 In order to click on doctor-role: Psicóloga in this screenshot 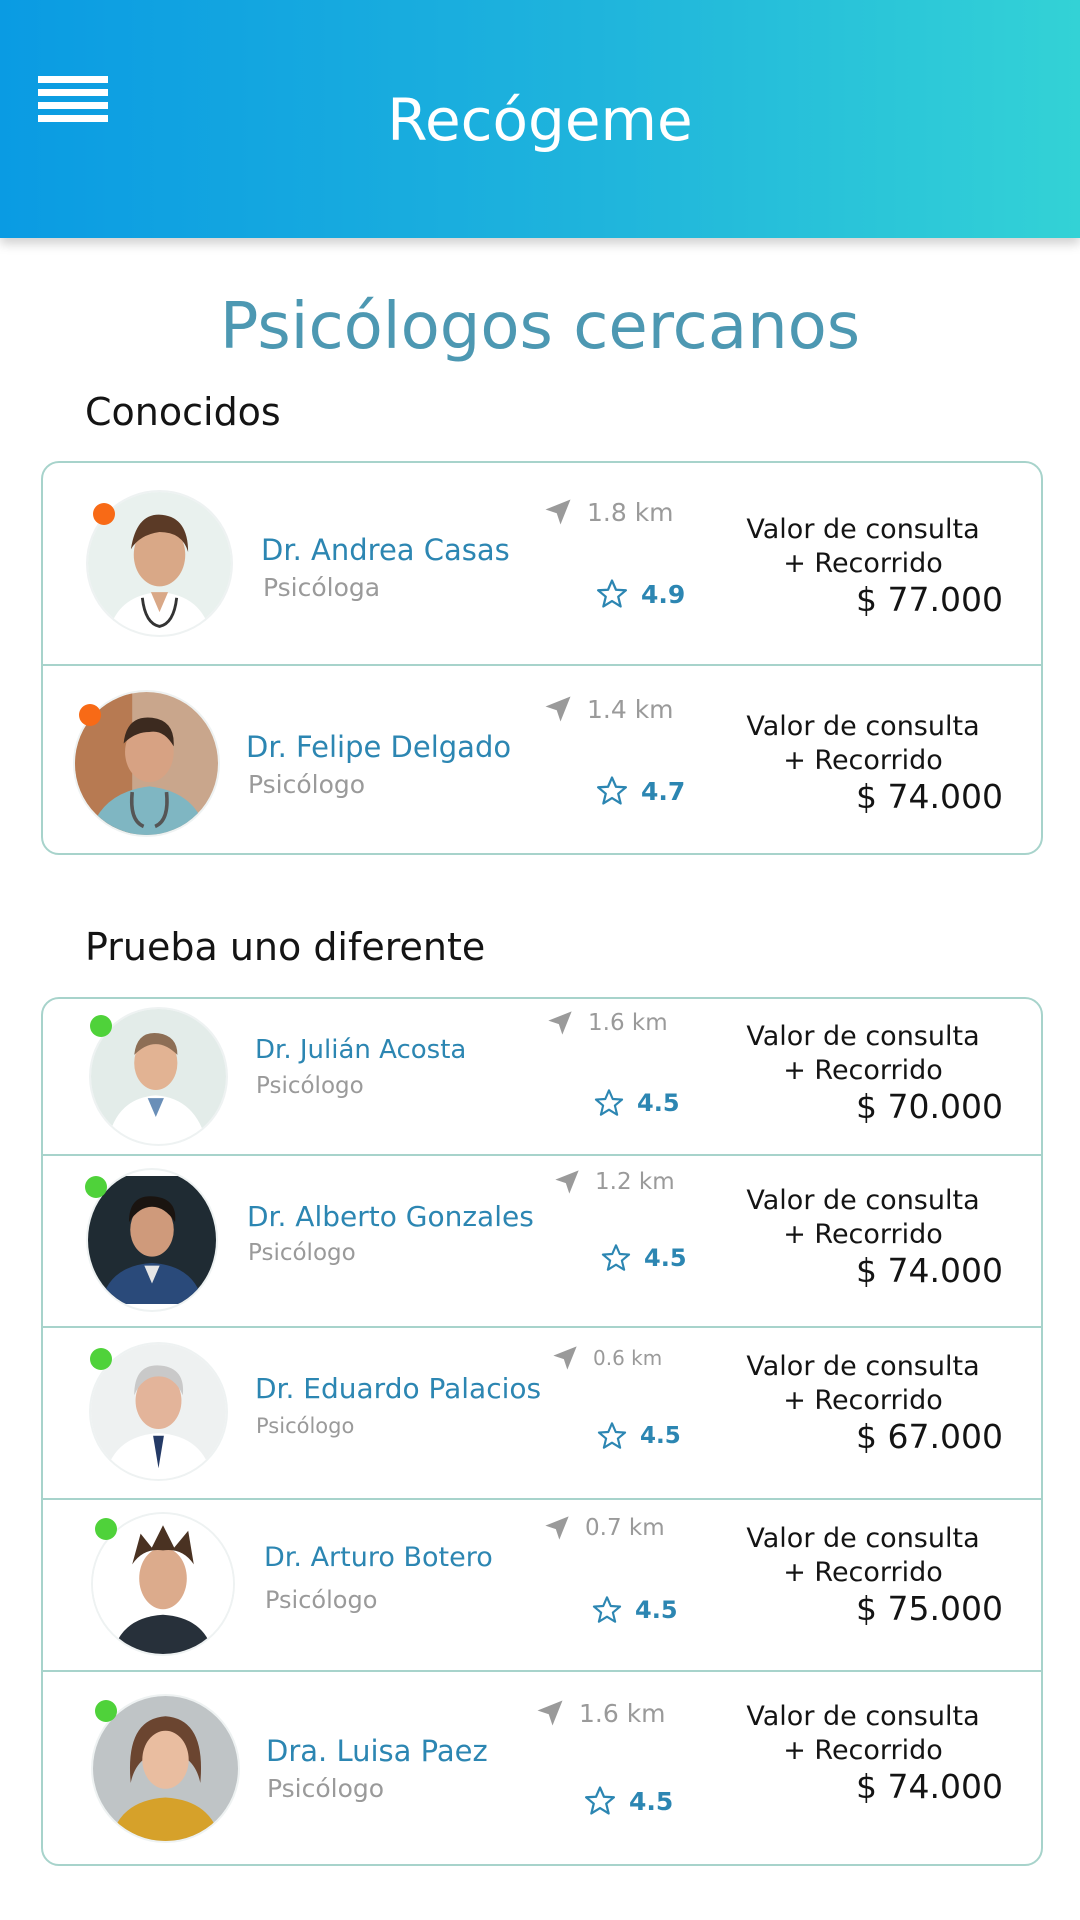, I will do `click(322, 587)`.